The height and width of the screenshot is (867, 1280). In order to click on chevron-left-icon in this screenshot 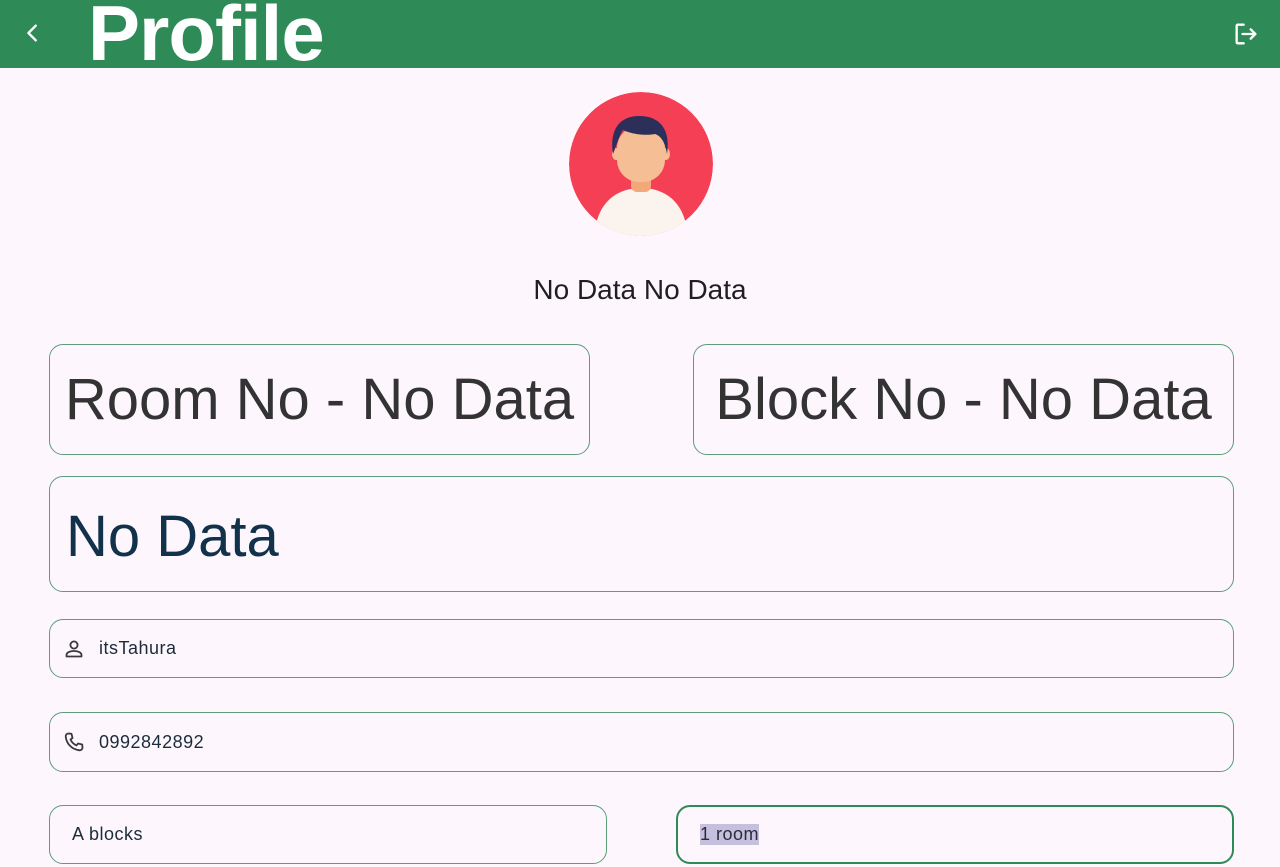, I will do `click(32, 33)`.